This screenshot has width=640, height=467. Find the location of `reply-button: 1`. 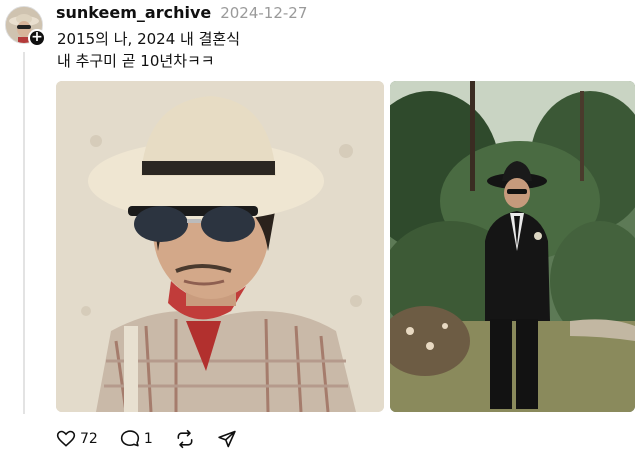

reply-button: 1 is located at coordinates (136, 439).